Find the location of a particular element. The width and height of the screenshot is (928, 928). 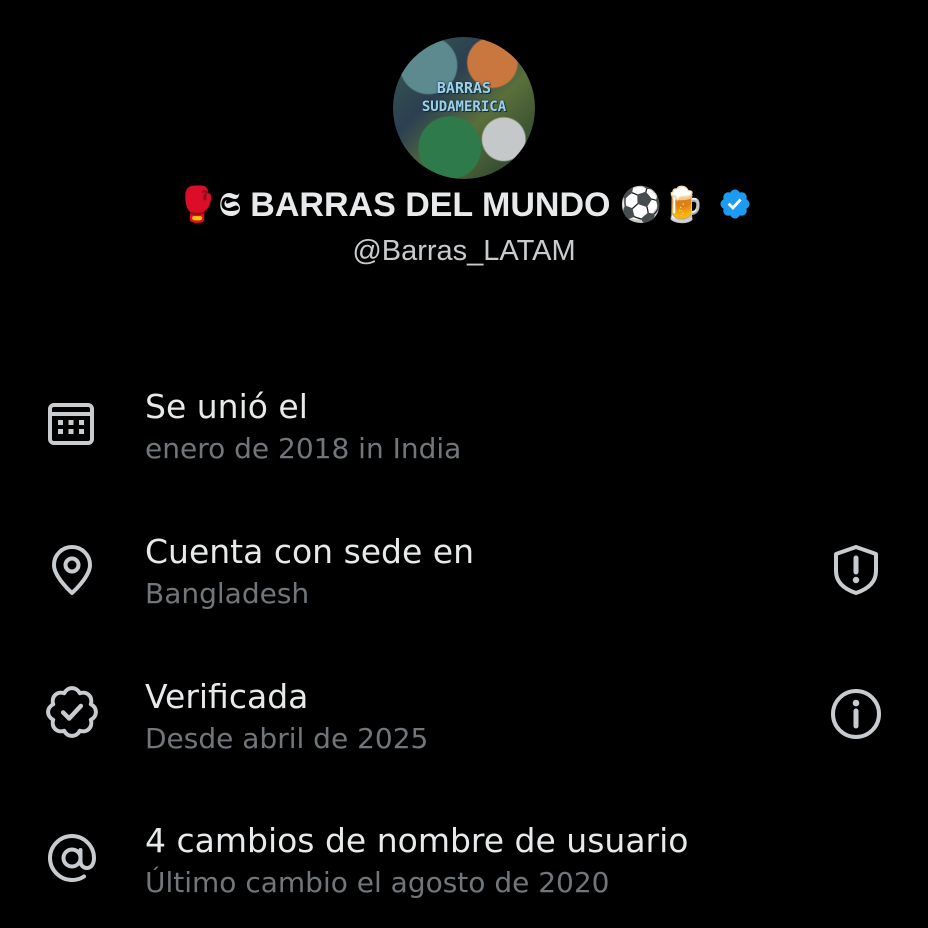

avatar: BARRAS SUDAMERICA is located at coordinates (464, 108).